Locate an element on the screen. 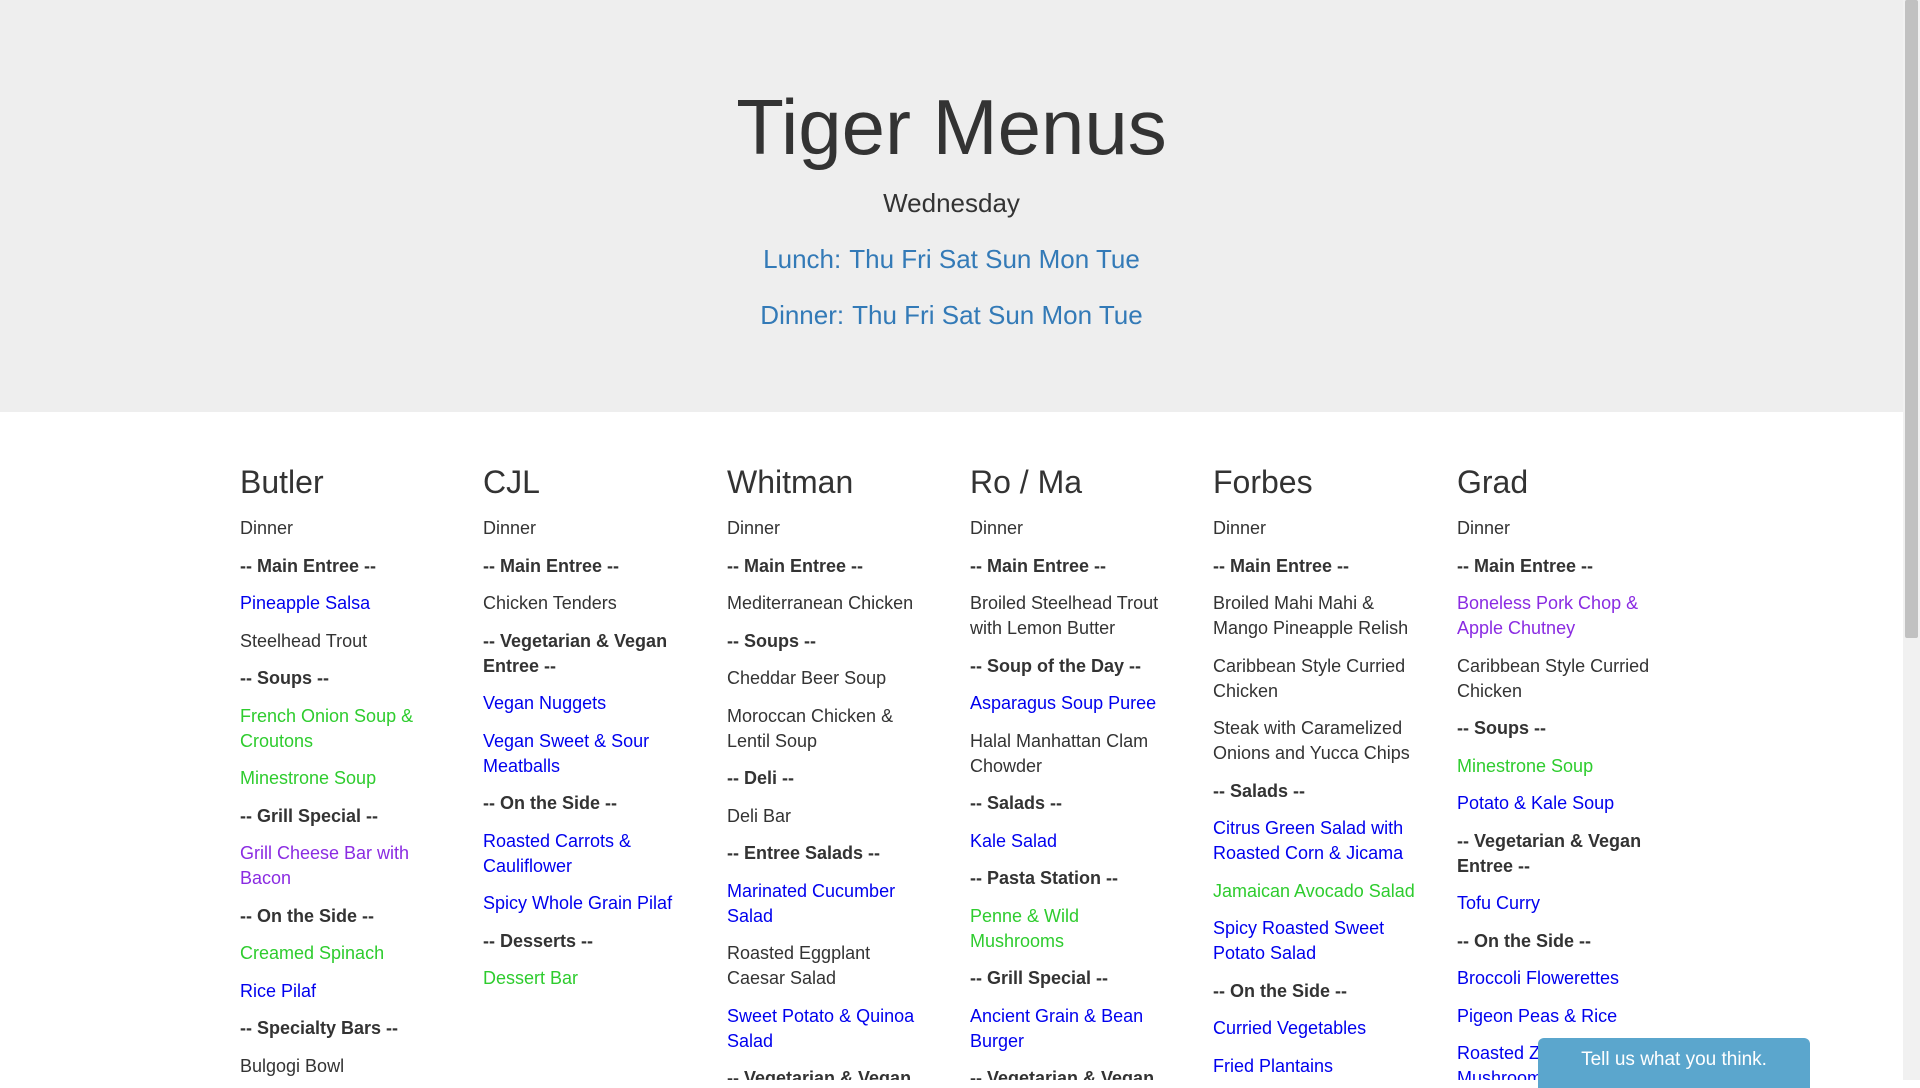 Image resolution: width=1920 pixels, height=1088 pixels. lunch-label: Lunch: is located at coordinates (802, 259).